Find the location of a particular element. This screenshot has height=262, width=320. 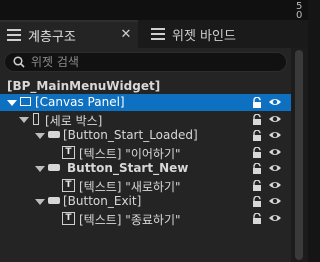

tree-row-vertical-box: [세로 박스] is located at coordinates (145, 119).